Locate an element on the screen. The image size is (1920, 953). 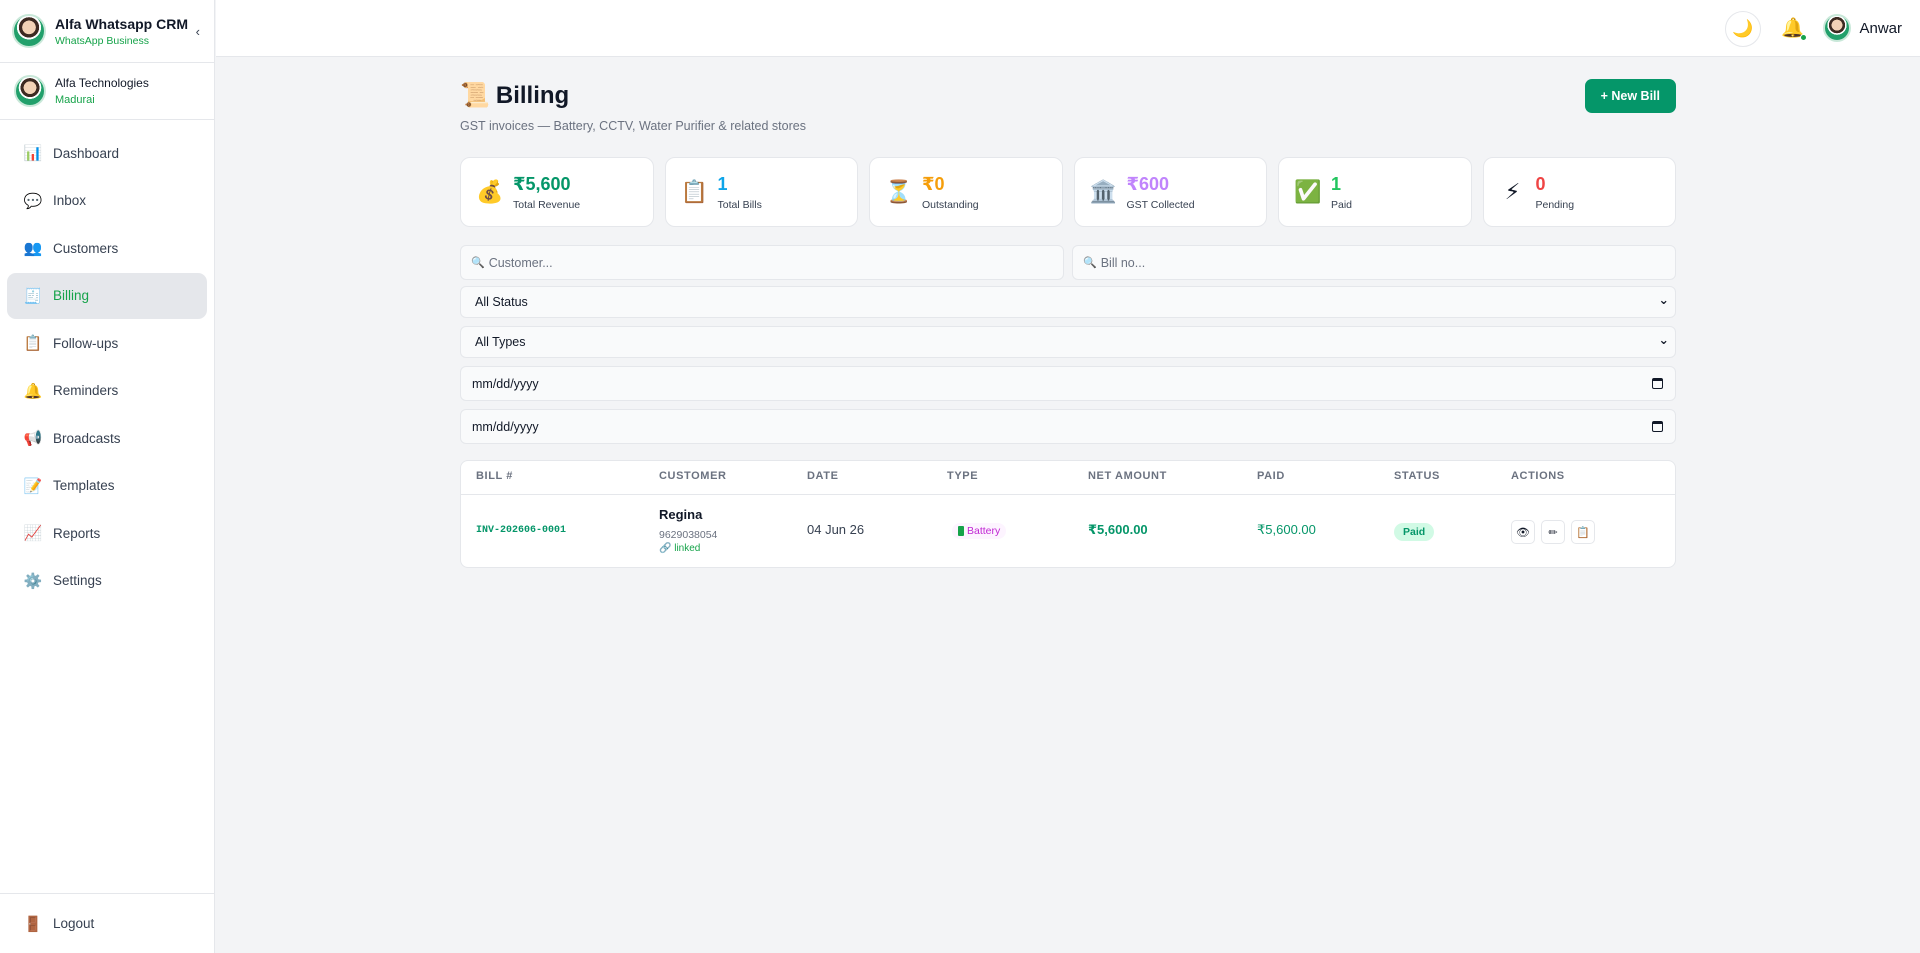
check-icon: ✅ is located at coordinates (1308, 191).